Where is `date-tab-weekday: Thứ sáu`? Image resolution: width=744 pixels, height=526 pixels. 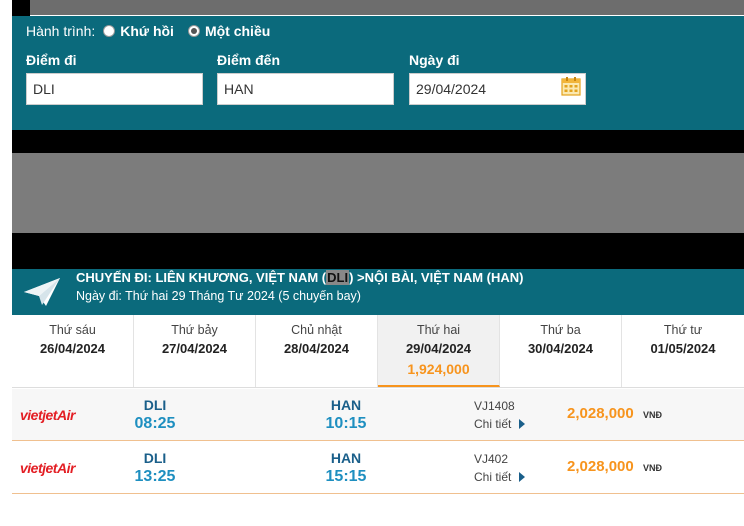
date-tab-weekday: Thứ sáu is located at coordinates (72, 330).